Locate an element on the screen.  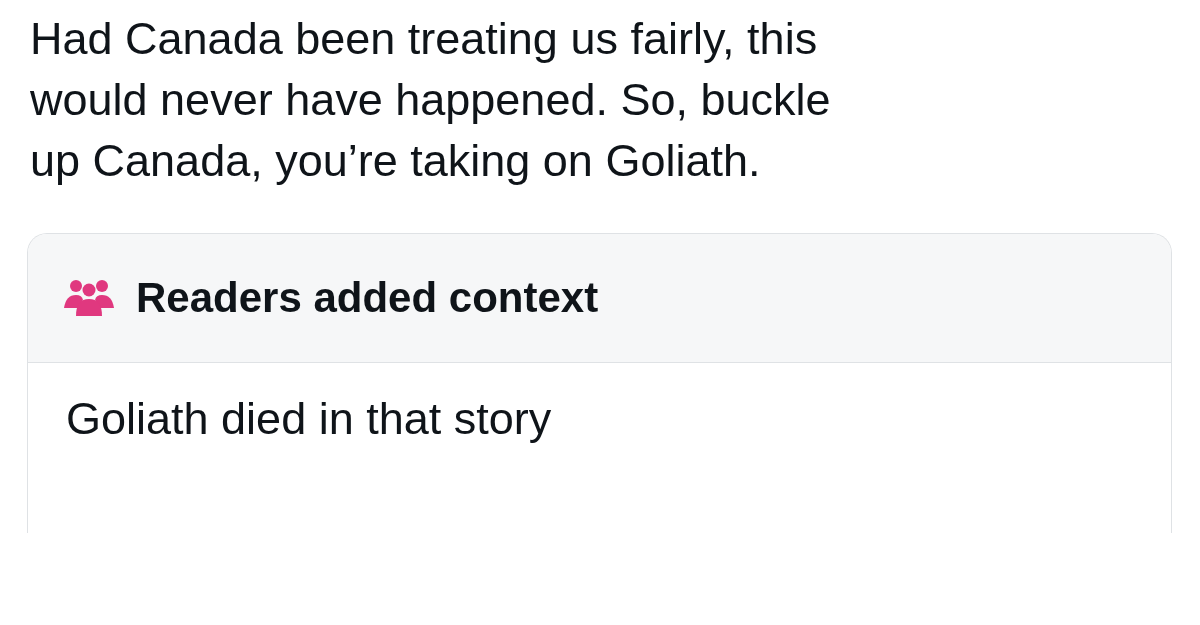
note-heading: Readers added context is located at coordinates (367, 298).